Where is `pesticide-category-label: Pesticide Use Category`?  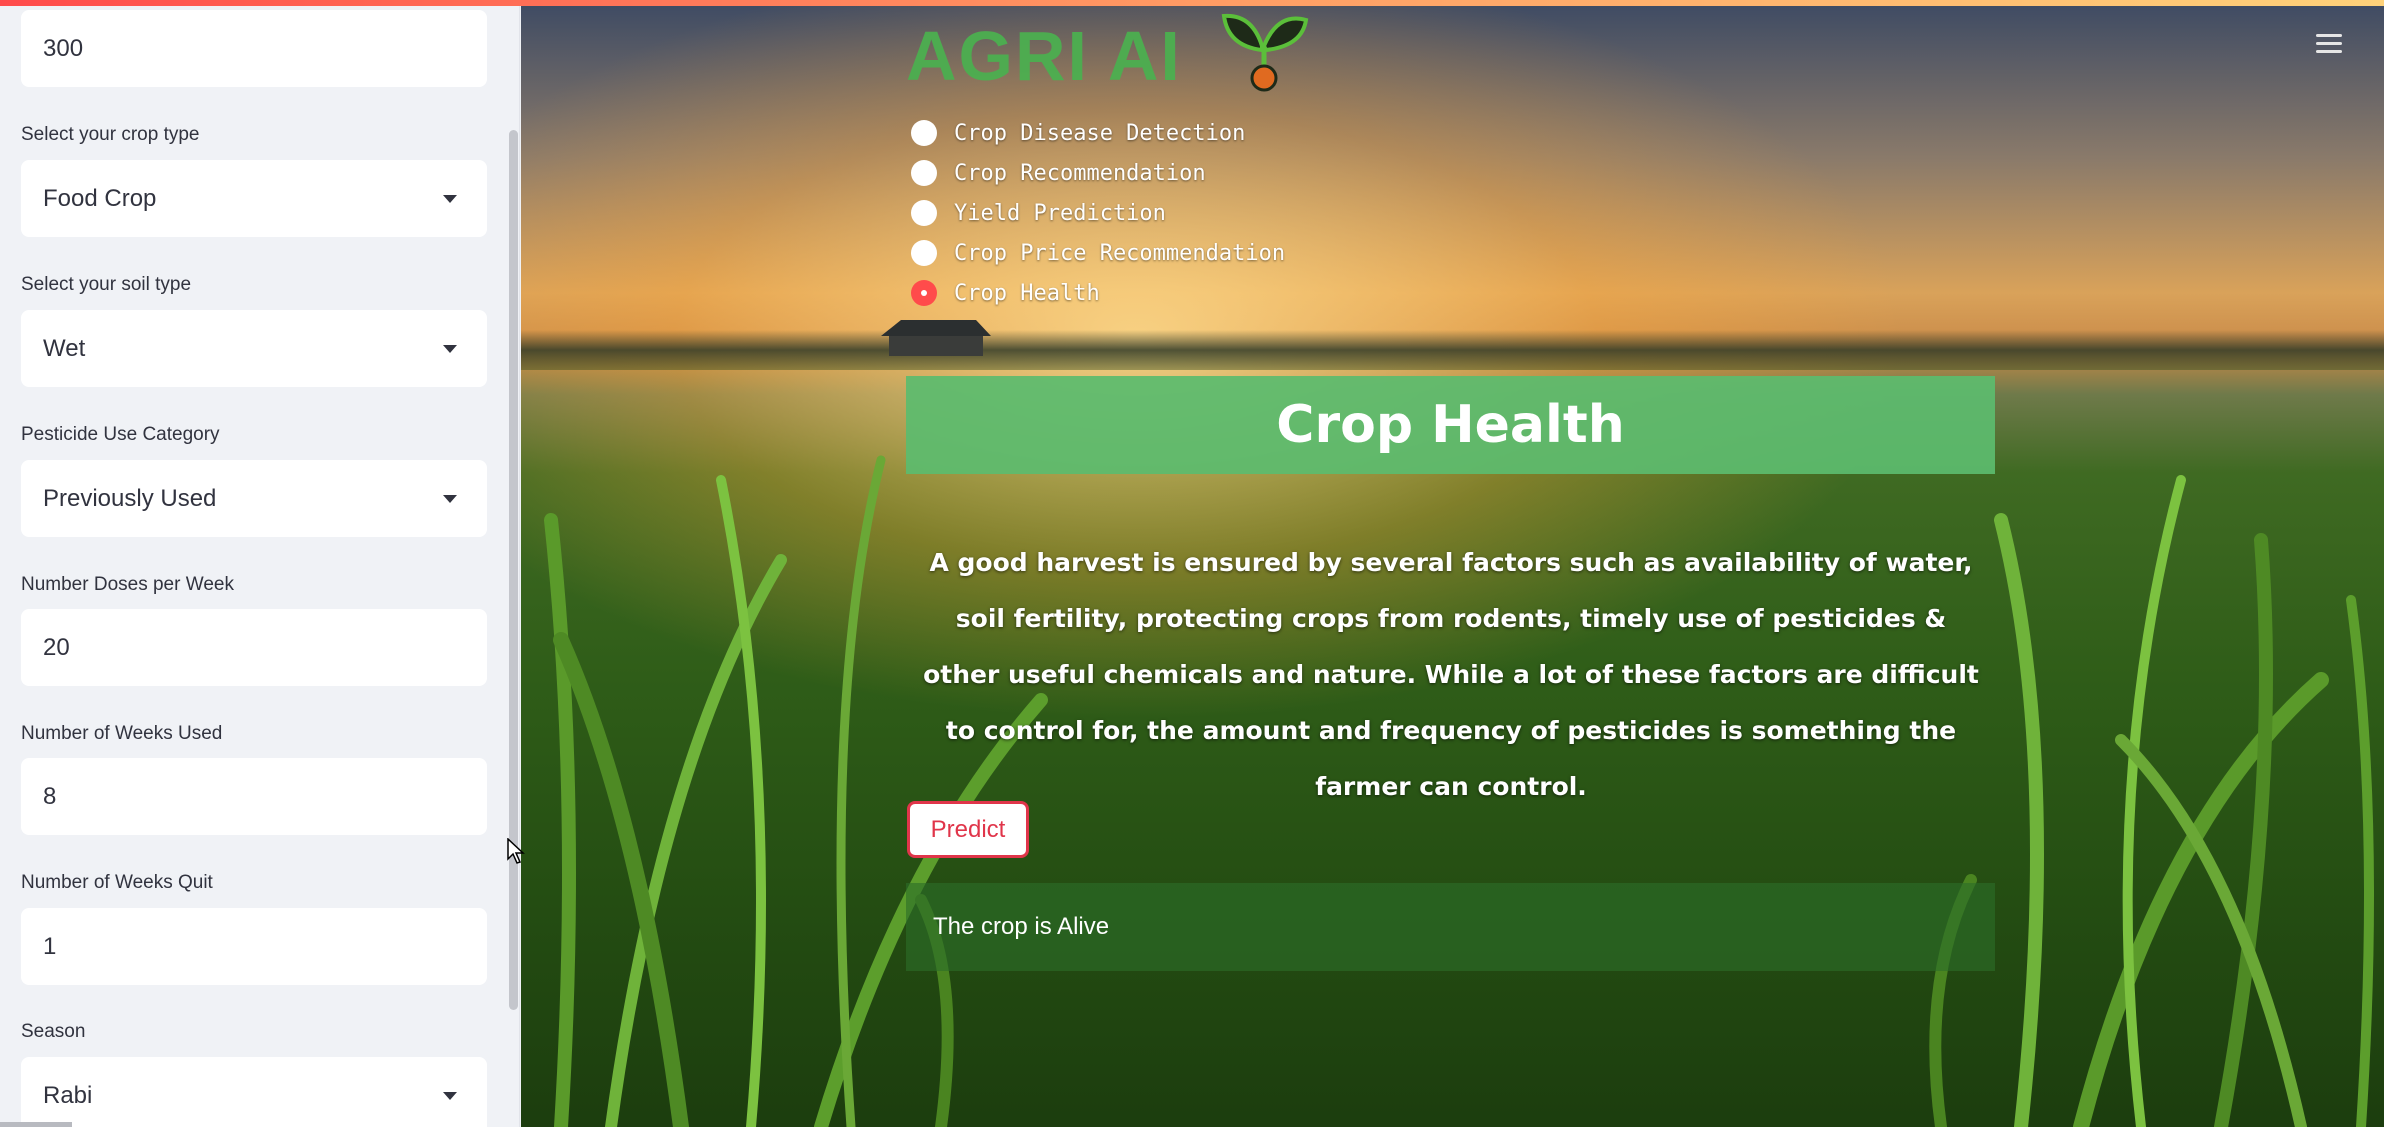
pesticide-category-label: Pesticide Use Category is located at coordinates (120, 434).